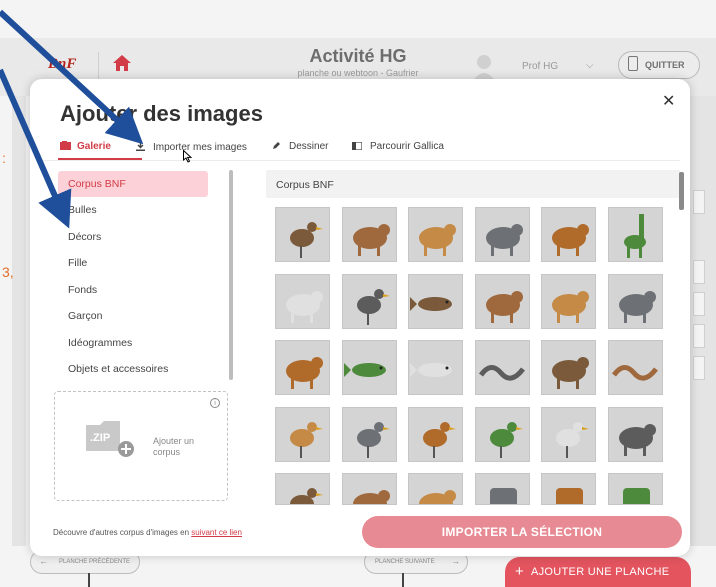 Image resolution: width=716 pixels, height=587 pixels. I want to click on thumbnail-watering-can, so click(635, 489).